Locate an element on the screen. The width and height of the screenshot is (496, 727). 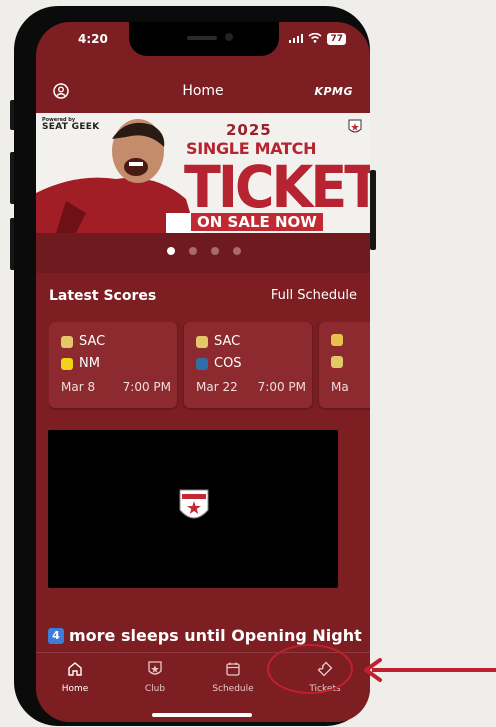
signal-icon is located at coordinates (296, 39).